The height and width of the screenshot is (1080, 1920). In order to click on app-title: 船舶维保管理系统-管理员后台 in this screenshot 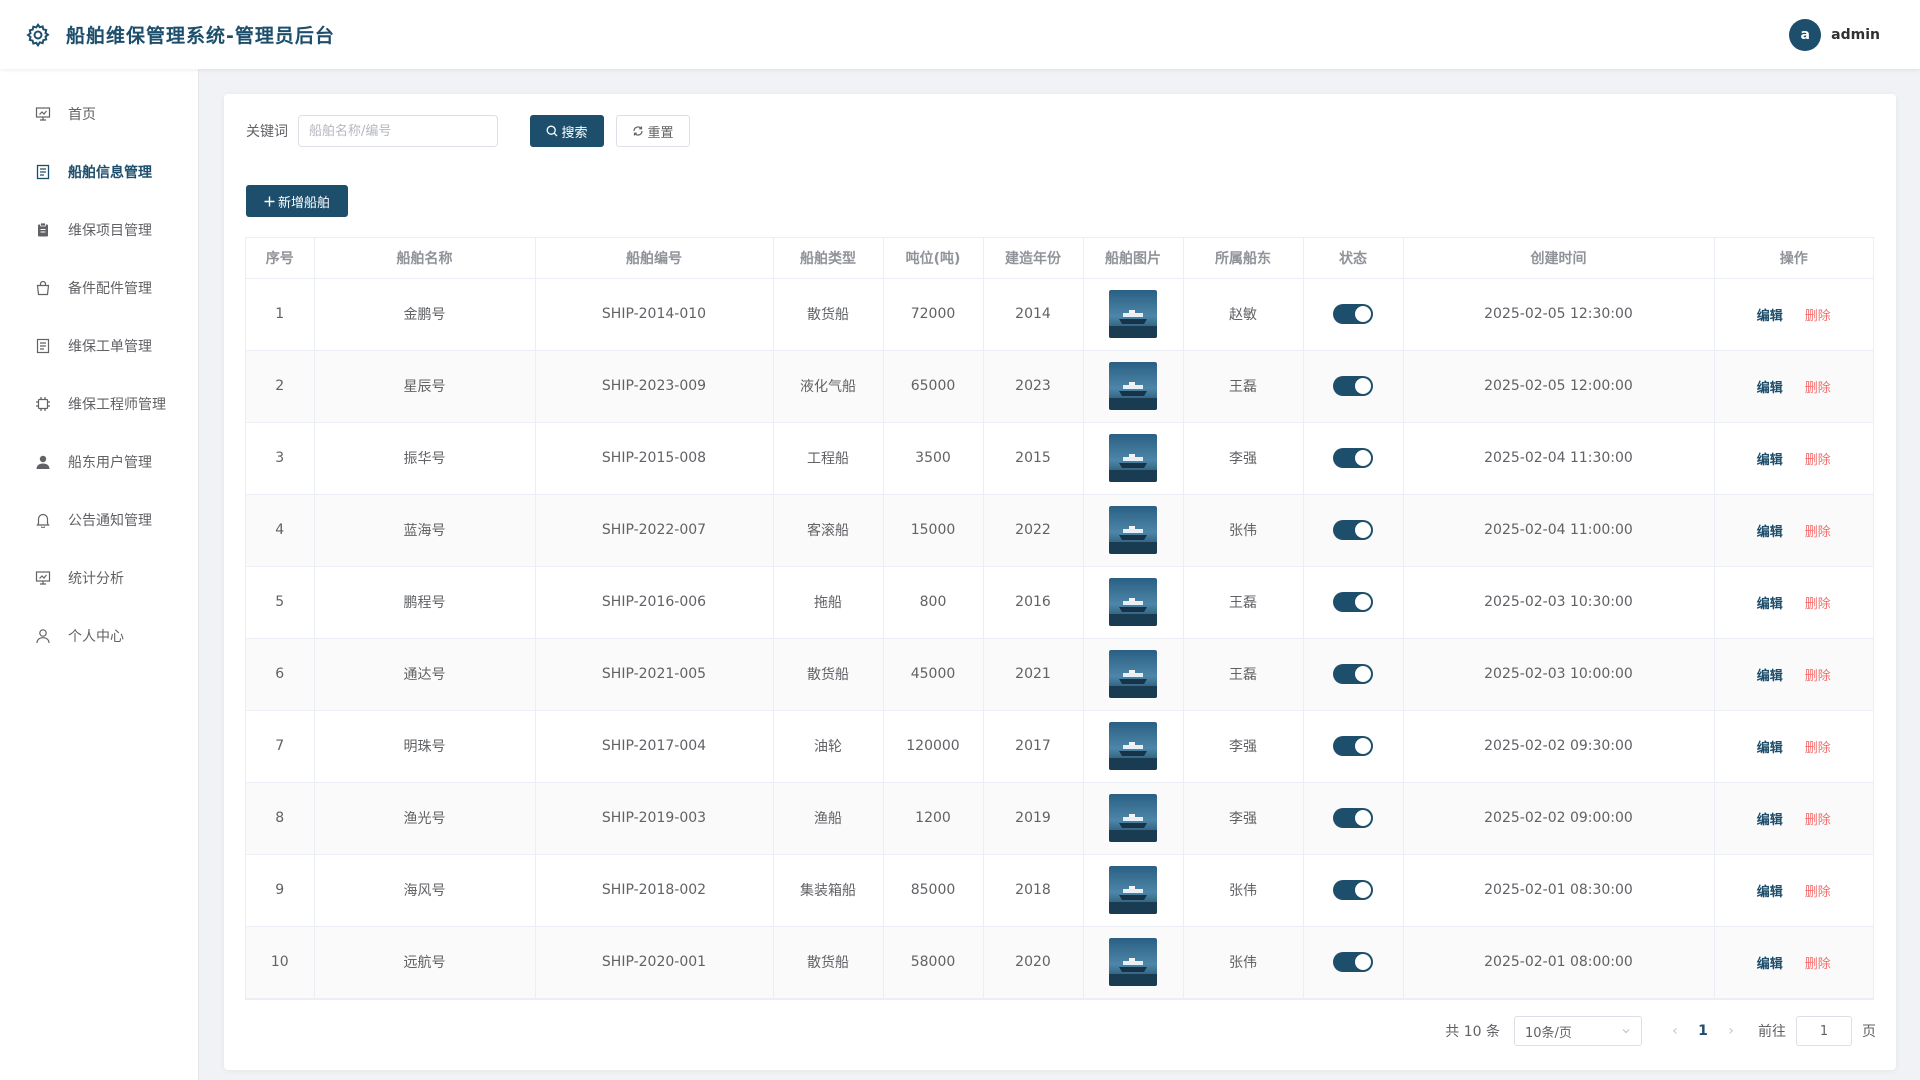, I will do `click(200, 36)`.